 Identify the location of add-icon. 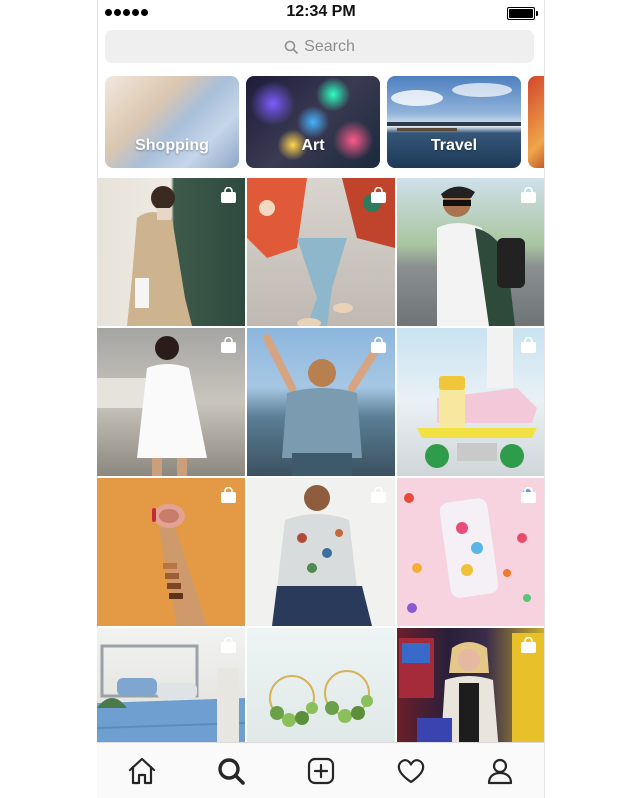
(321, 771).